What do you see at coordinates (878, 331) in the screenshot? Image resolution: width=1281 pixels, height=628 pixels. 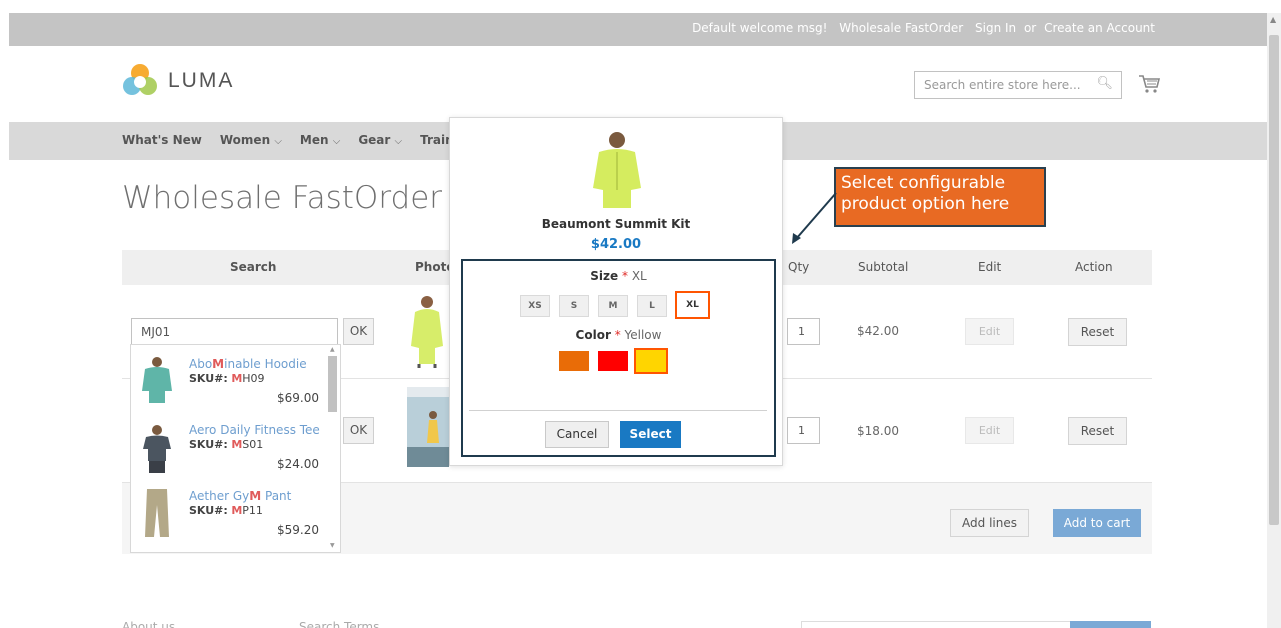 I see `subtotal-value: $42.00` at bounding box center [878, 331].